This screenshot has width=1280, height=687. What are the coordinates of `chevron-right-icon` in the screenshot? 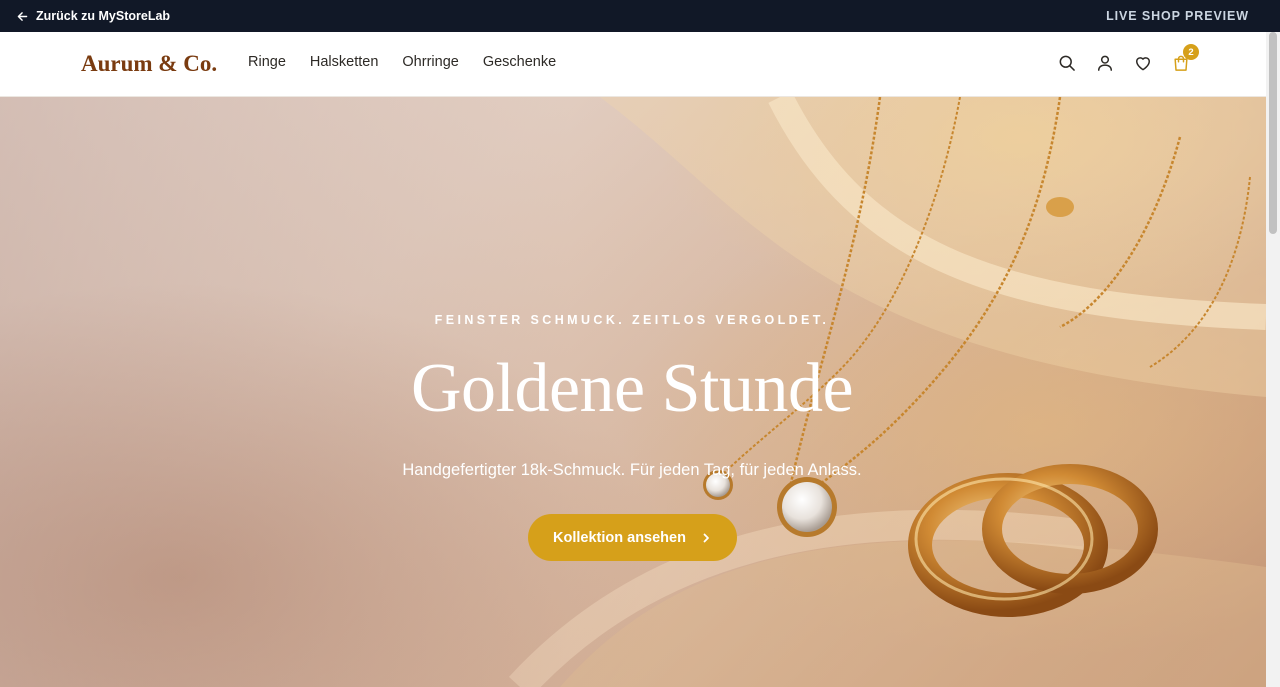 It's located at (706, 537).